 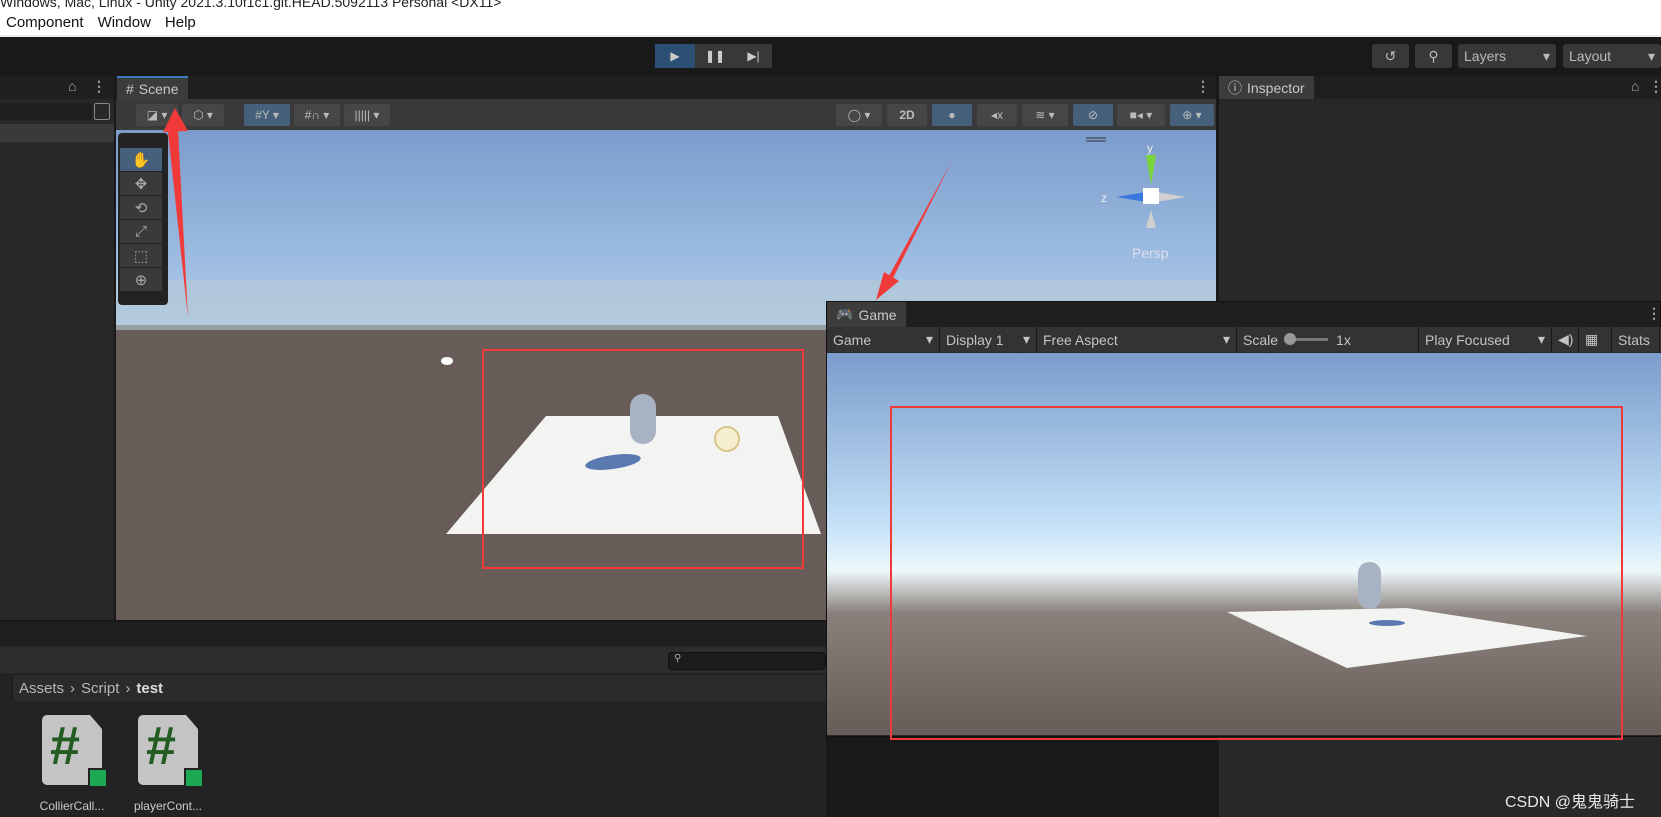 I want to click on rect-tool: ⬚, so click(x=141, y=255).